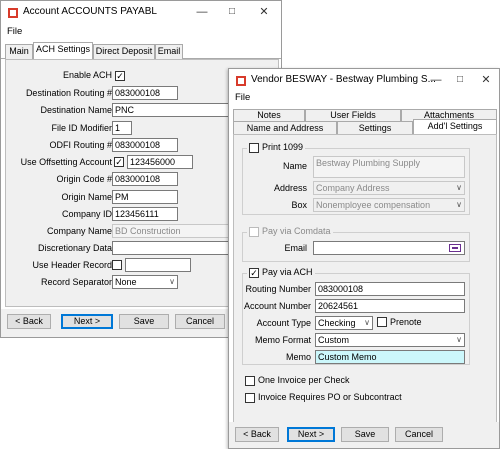 This screenshot has height=449, width=500. What do you see at coordinates (145, 197) in the screenshot?
I see `origin-name-input: PM` at bounding box center [145, 197].